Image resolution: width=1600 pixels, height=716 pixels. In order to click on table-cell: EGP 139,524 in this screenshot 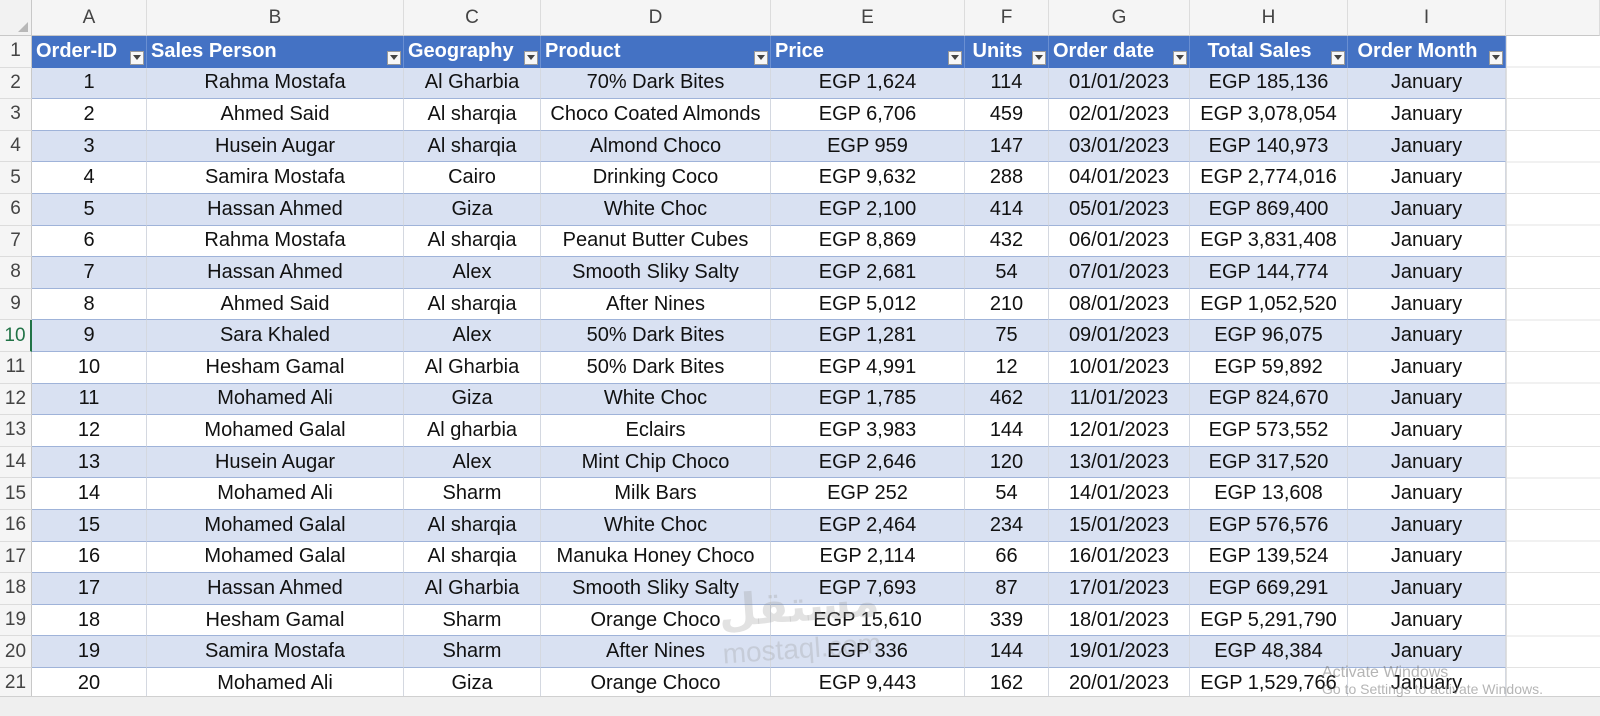, I will do `click(1269, 557)`.